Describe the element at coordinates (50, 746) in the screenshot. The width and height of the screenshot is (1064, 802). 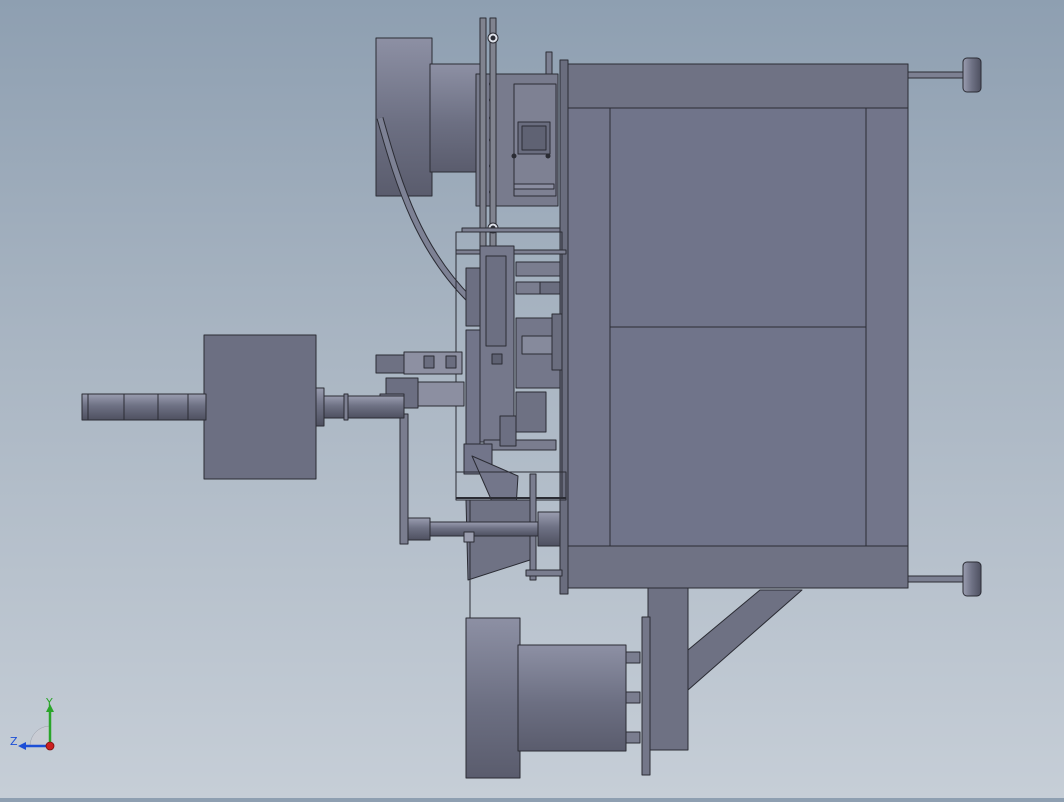
I see `x-axis-dot` at that location.